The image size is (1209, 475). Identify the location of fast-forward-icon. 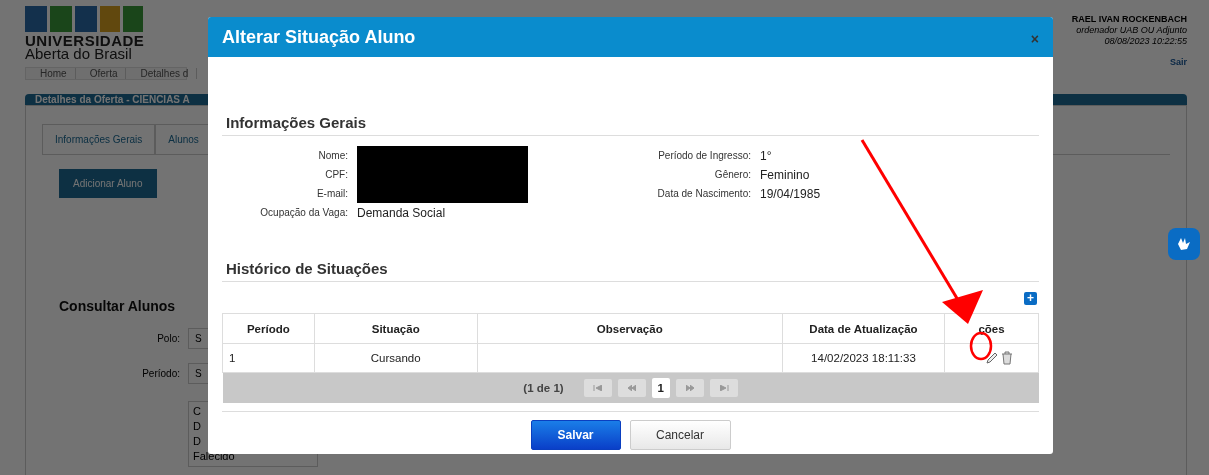
(689, 388).